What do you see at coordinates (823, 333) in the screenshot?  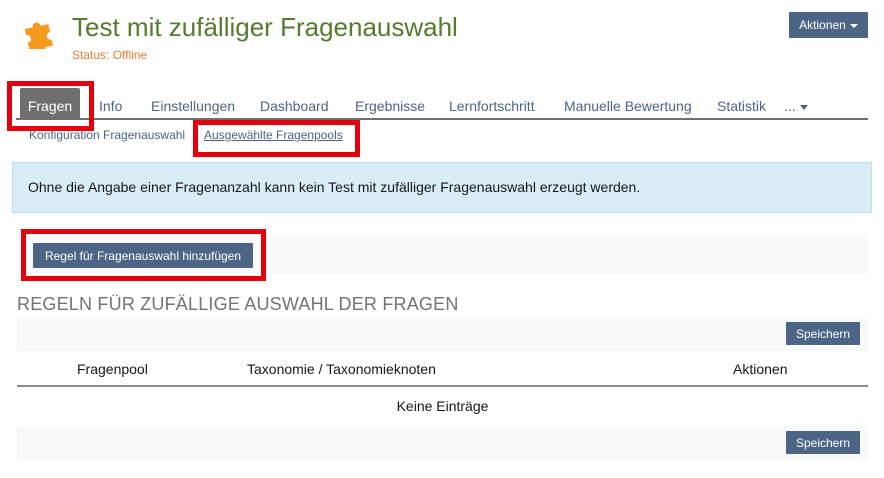 I see `save-button-top: Speichern` at bounding box center [823, 333].